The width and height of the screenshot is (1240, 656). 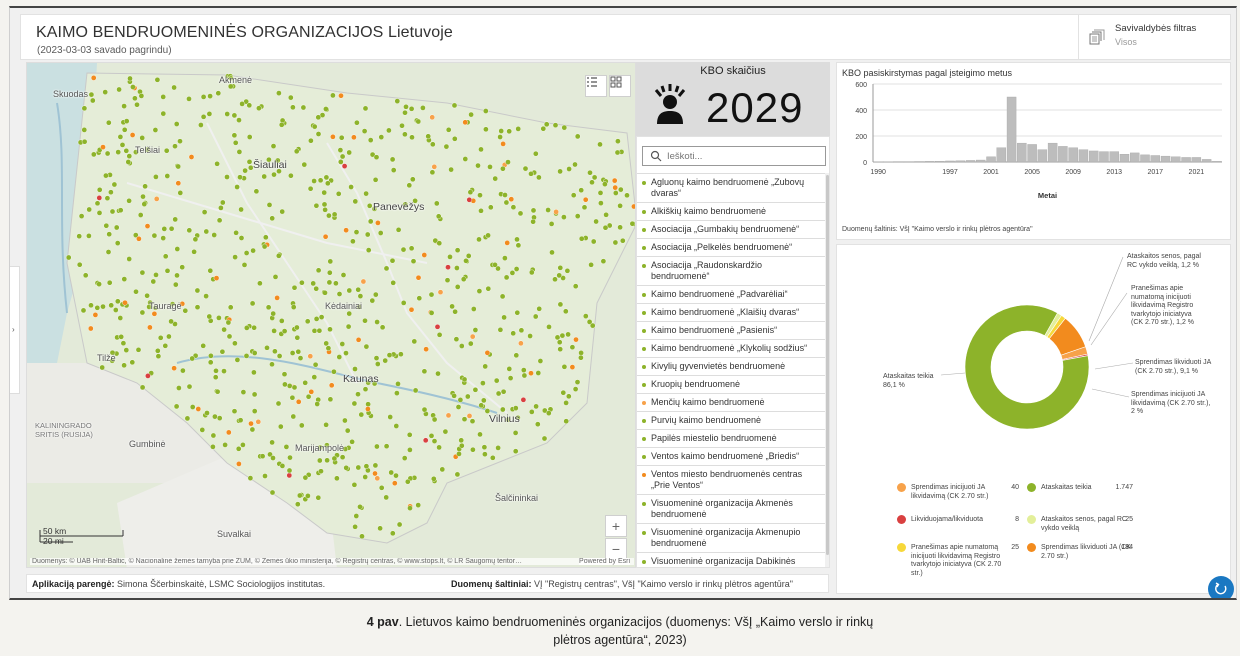 What do you see at coordinates (620, 86) in the screenshot?
I see `basemap-gallery-button` at bounding box center [620, 86].